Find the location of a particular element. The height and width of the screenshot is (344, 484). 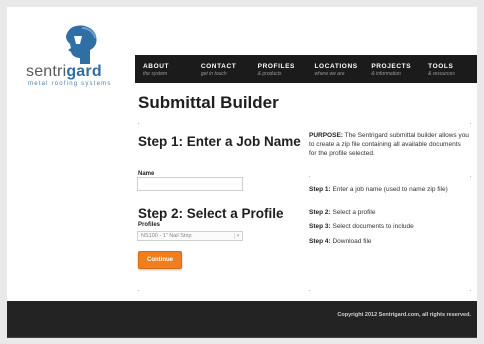

instruction-step-text: Select a profile is located at coordinates (353, 212).